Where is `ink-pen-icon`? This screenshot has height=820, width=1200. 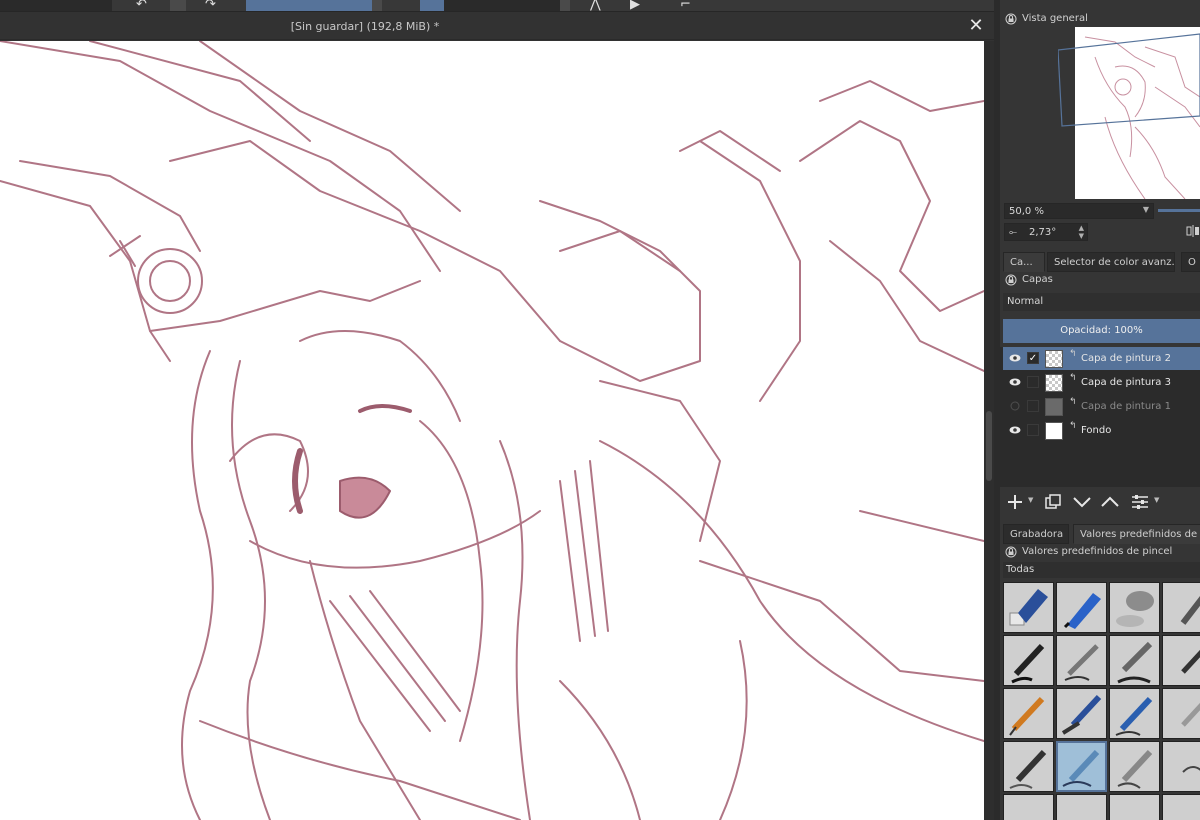 ink-pen-icon is located at coordinates (1028, 663).